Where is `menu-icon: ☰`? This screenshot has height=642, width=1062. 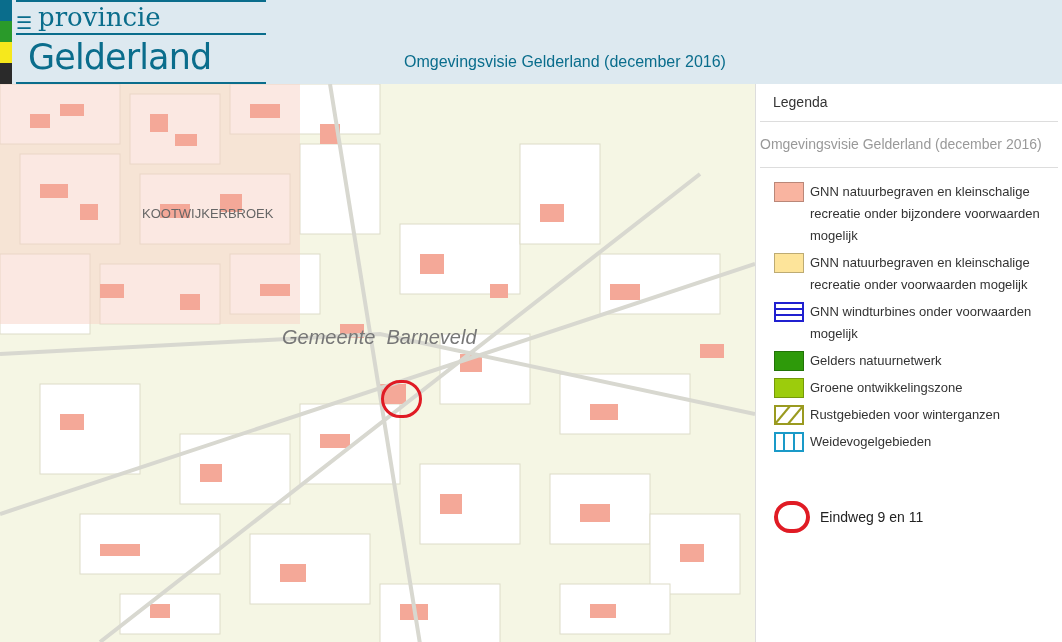
menu-icon: ☰ is located at coordinates (24, 23).